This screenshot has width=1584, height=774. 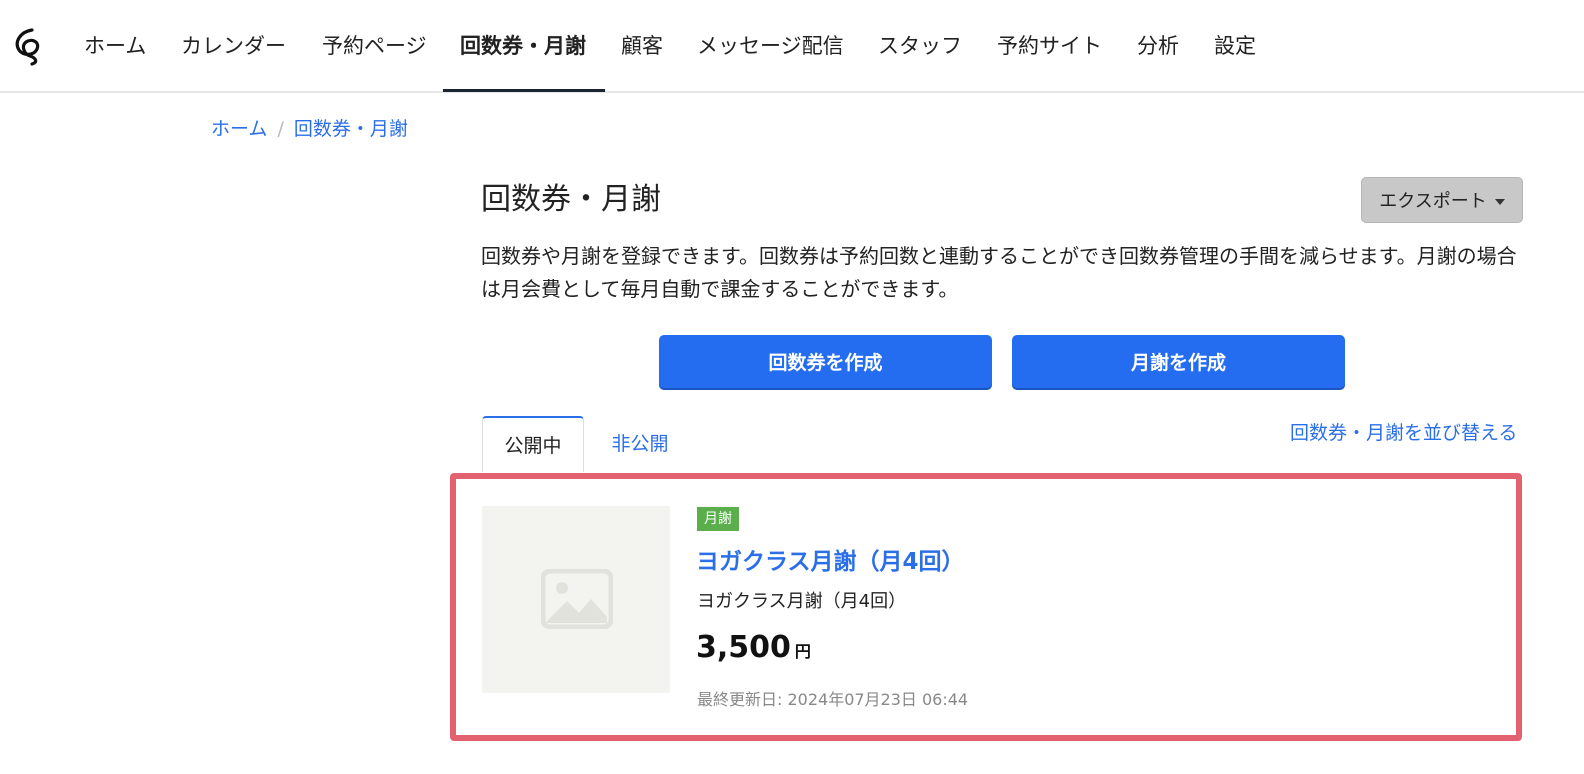 What do you see at coordinates (743, 647) in the screenshot?
I see `item-price-amount: 3,500` at bounding box center [743, 647].